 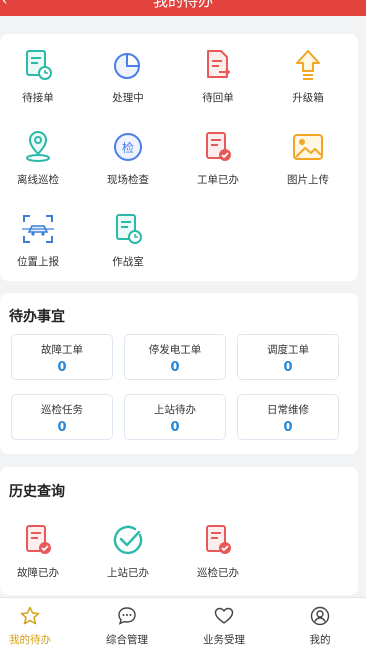 I want to click on return-order-icon, so click(x=219, y=64).